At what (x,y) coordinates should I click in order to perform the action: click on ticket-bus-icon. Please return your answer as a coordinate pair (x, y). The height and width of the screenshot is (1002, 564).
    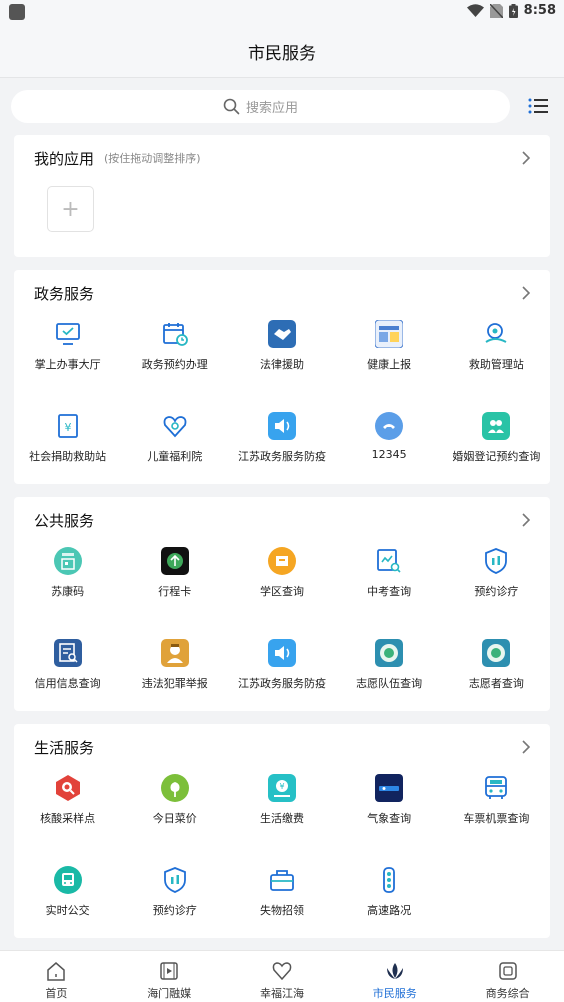
    Looking at the image, I should click on (496, 787).